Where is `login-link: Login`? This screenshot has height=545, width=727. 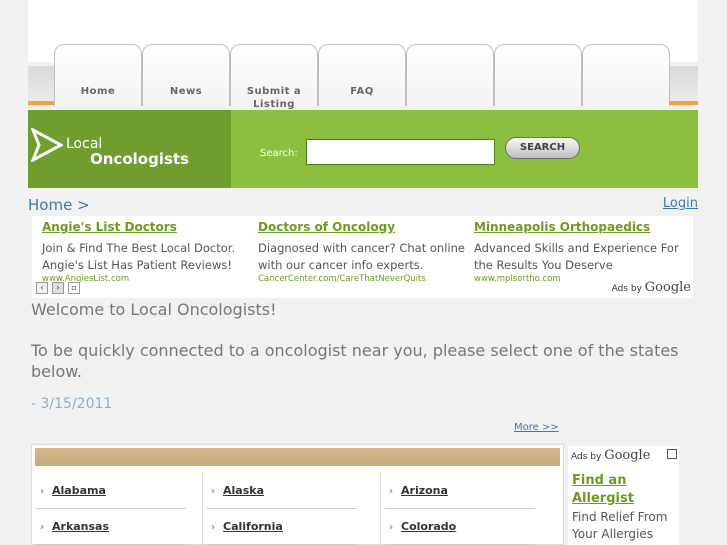 login-link: Login is located at coordinates (680, 203).